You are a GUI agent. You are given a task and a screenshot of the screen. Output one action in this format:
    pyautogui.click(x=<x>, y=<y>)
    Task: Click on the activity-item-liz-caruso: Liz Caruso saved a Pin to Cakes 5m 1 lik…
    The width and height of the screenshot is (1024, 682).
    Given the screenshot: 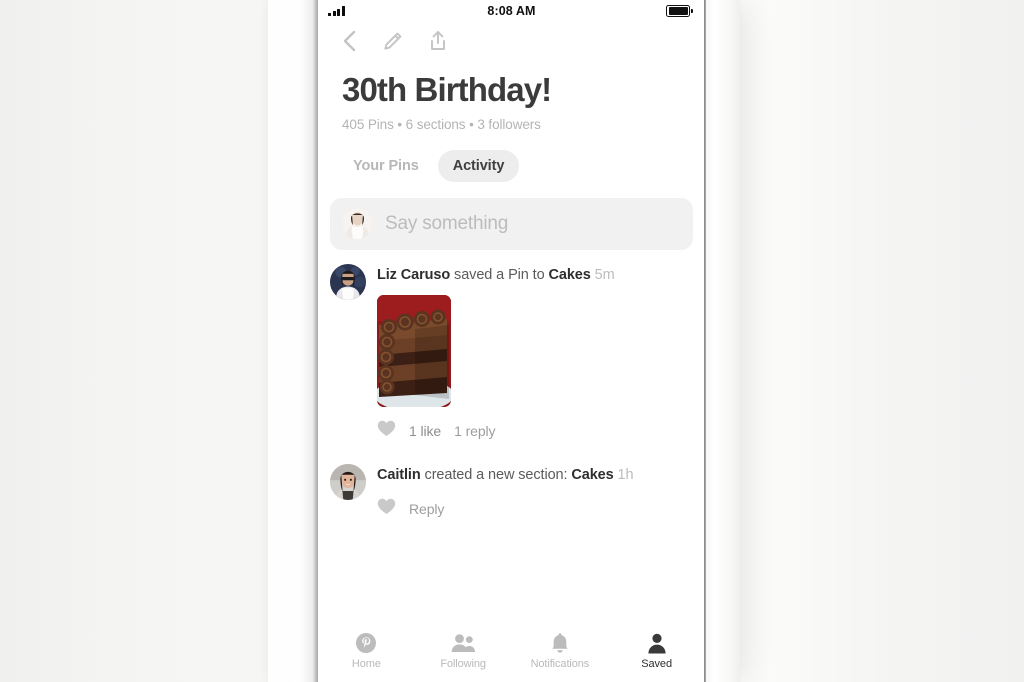 What is the action you would take?
    pyautogui.click(x=511, y=353)
    